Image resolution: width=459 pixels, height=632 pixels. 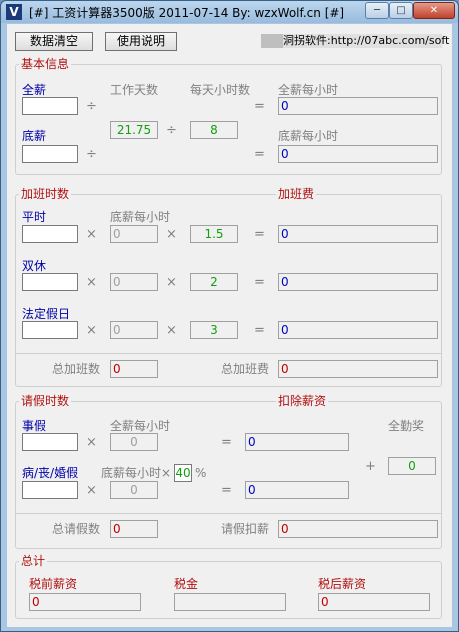 What do you see at coordinates (245, 529) in the screenshot?
I see `total-leave-deduct-label: 请假扣薪` at bounding box center [245, 529].